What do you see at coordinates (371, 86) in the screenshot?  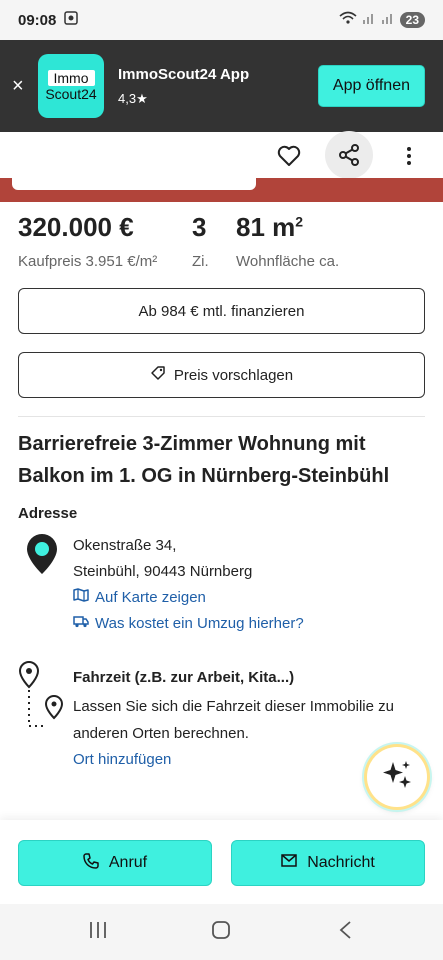 I see `open-app-button: App öffnen` at bounding box center [371, 86].